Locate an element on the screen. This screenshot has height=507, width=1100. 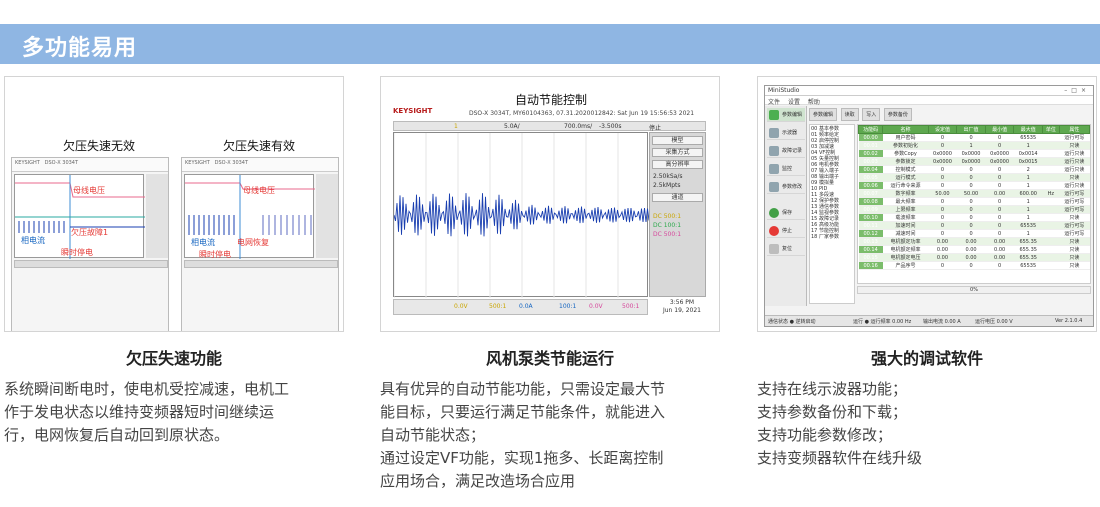
tab-write: 写入 is located at coordinates (871, 114).